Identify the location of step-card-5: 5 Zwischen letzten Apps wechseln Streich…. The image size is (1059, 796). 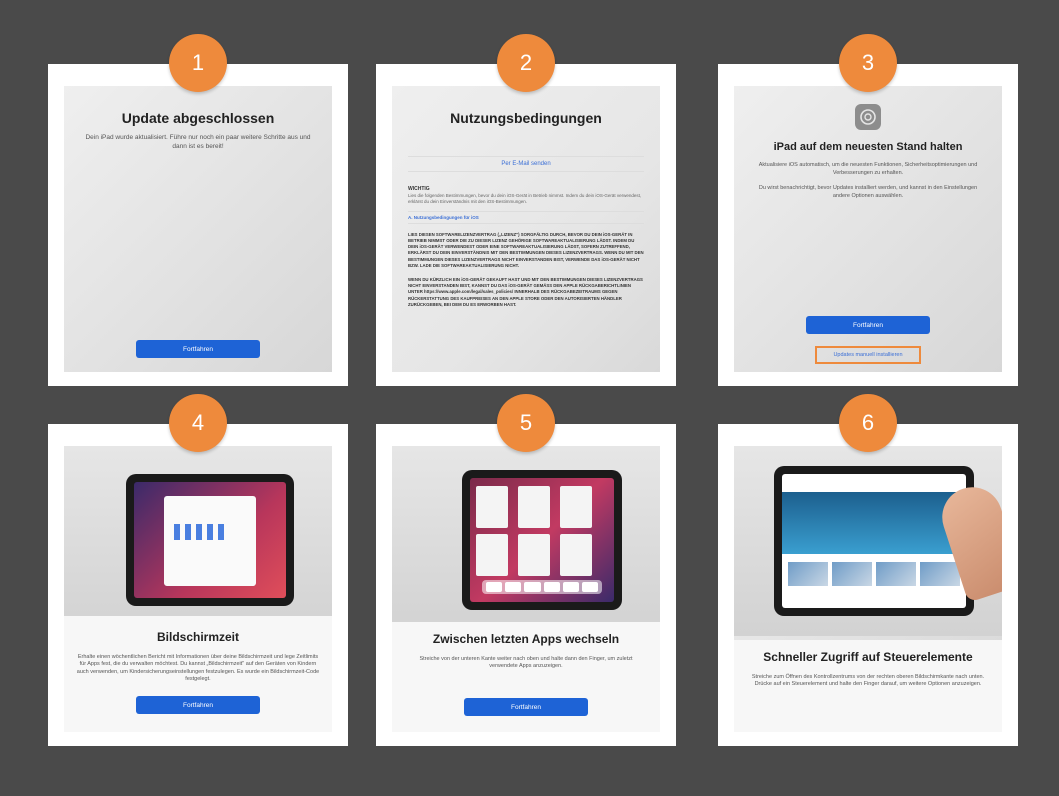
(526, 570).